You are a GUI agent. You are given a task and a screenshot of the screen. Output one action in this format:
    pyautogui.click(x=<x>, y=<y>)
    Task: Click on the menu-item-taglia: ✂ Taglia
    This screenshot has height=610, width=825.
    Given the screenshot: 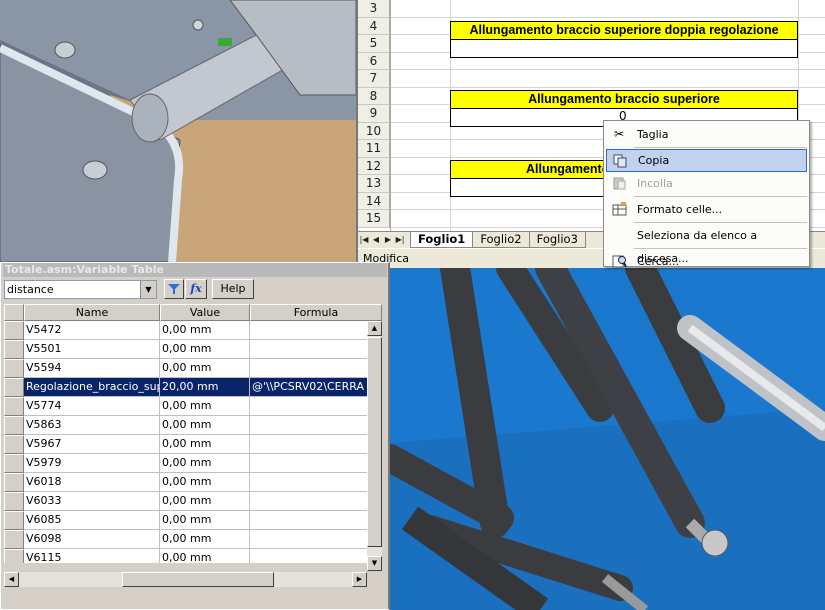 What is the action you would take?
    pyautogui.click(x=706, y=134)
    